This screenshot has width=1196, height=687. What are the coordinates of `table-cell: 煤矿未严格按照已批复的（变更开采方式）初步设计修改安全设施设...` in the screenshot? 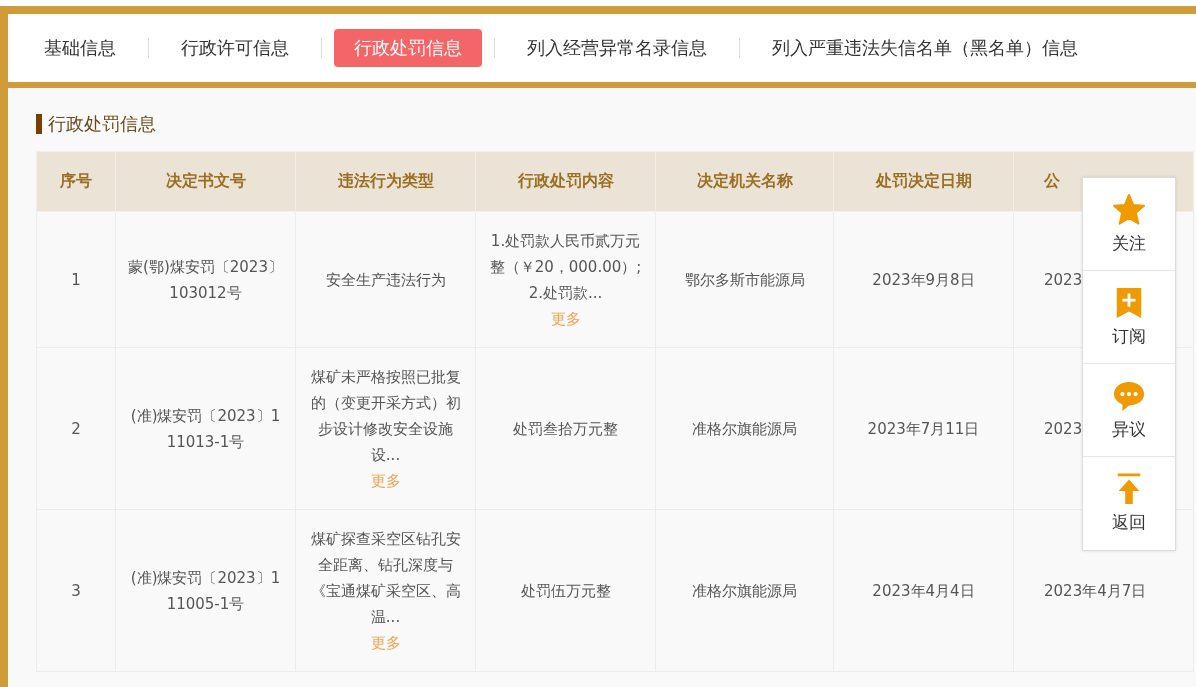 It's located at (385, 415).